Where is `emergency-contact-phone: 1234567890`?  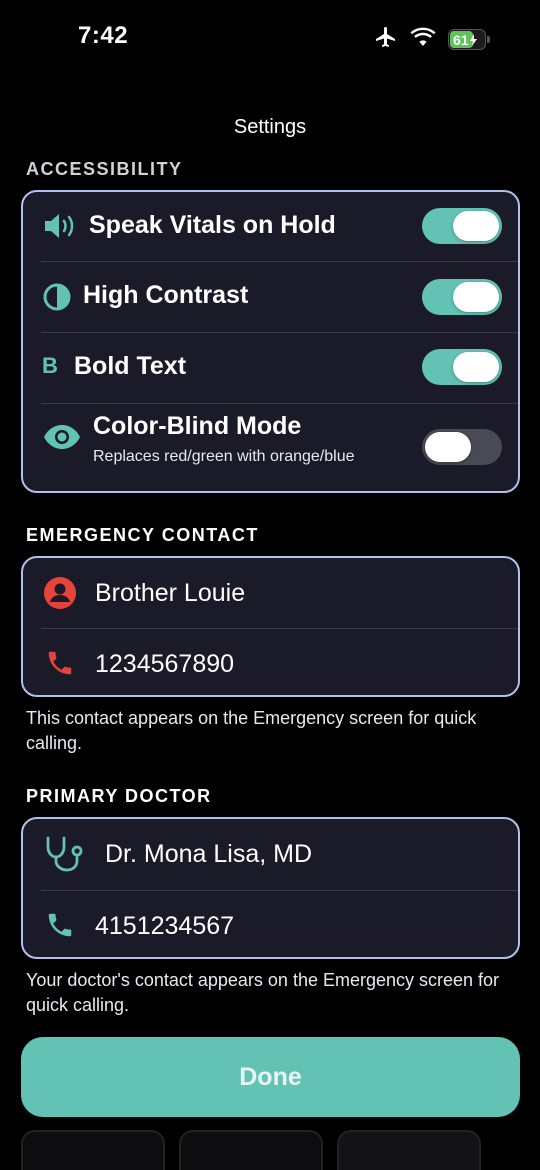
emergency-contact-phone: 1234567890 is located at coordinates (165, 664).